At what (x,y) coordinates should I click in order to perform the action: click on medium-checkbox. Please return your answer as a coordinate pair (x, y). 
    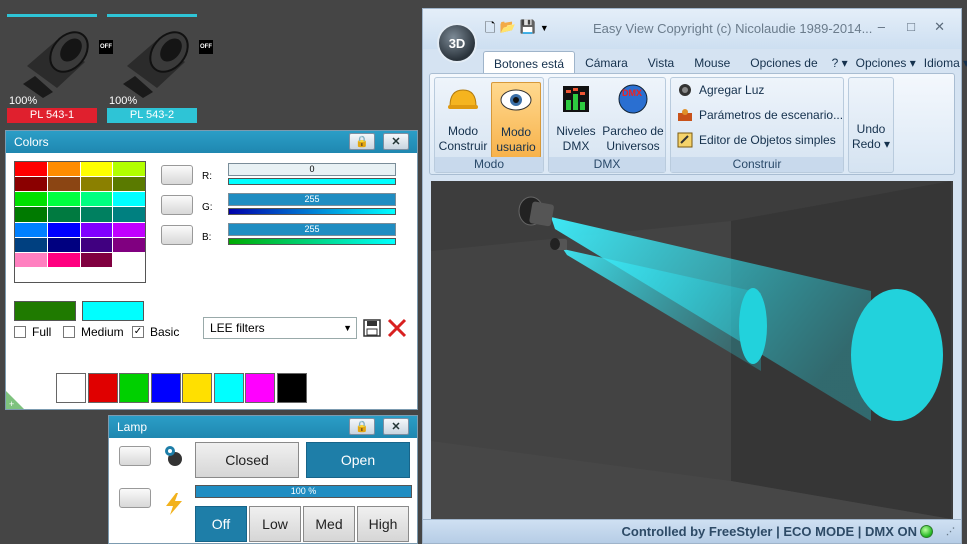
    Looking at the image, I should click on (69, 332).